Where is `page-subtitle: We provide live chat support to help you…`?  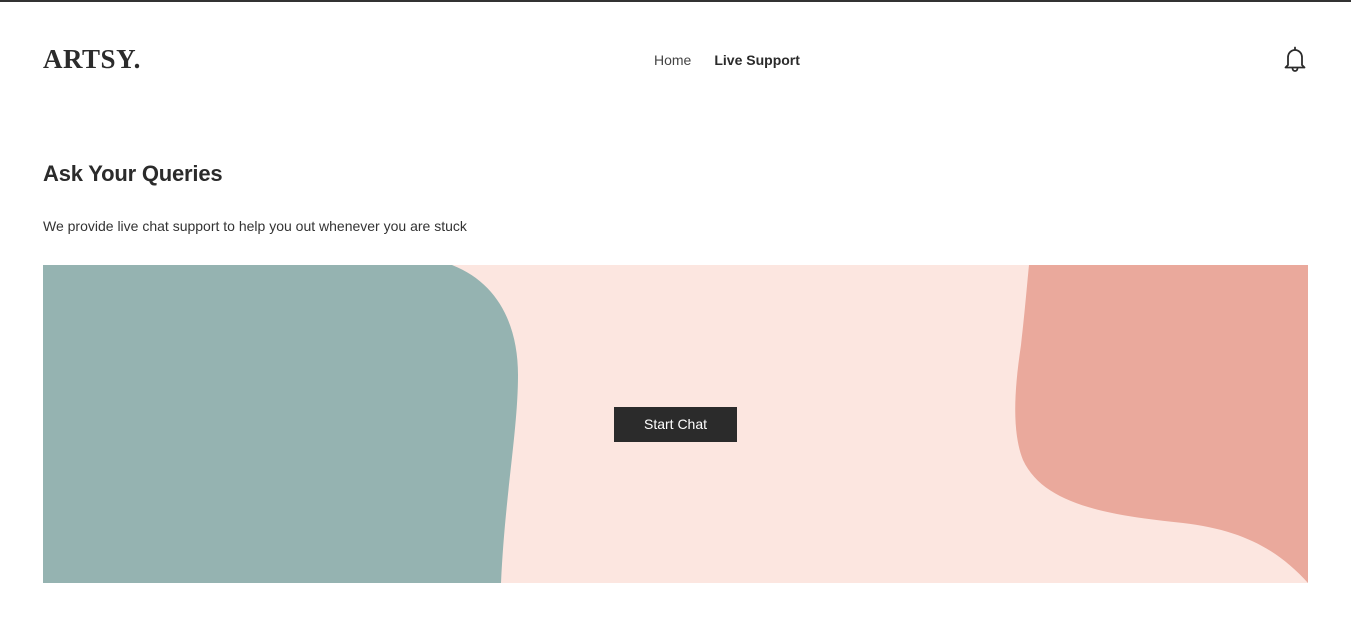
page-subtitle: We provide live chat support to help you… is located at coordinates (255, 226).